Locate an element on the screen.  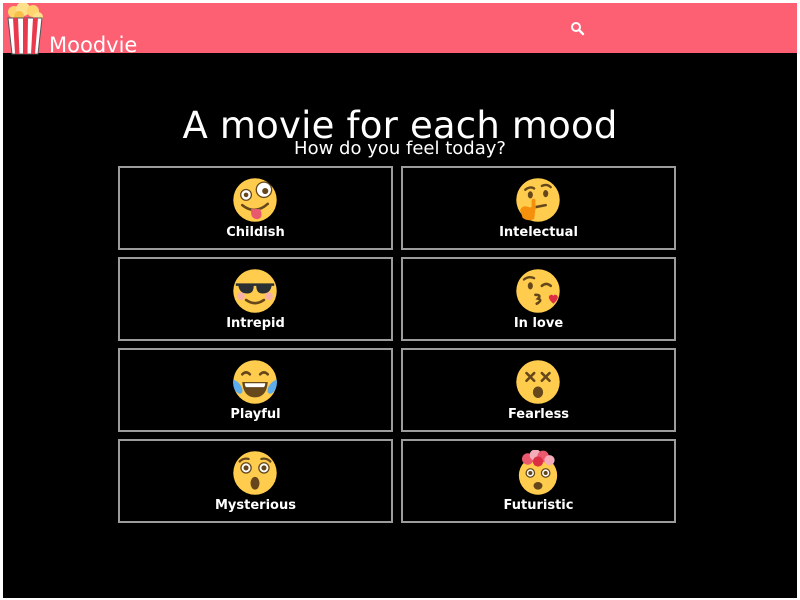
mood-card-fearless: Fearless is located at coordinates (538, 390).